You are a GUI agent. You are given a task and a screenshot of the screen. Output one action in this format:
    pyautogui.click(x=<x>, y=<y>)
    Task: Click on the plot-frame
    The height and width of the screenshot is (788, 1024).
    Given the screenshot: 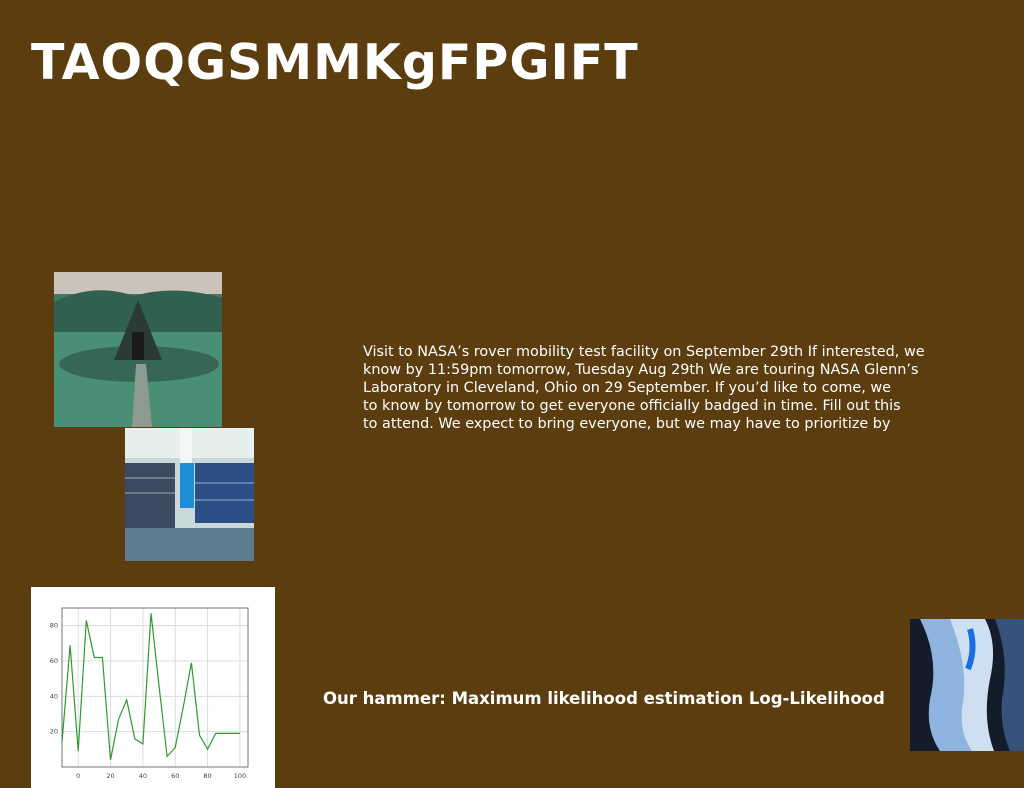 What is the action you would take?
    pyautogui.click(x=155, y=687)
    